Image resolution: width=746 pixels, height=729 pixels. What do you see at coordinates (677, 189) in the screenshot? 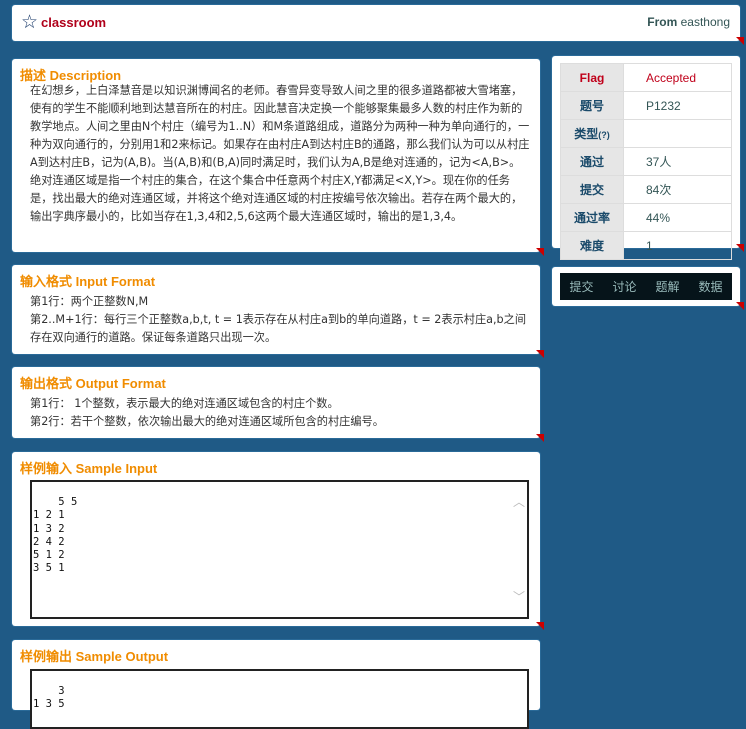
I see `stats-value: 84次` at bounding box center [677, 189].